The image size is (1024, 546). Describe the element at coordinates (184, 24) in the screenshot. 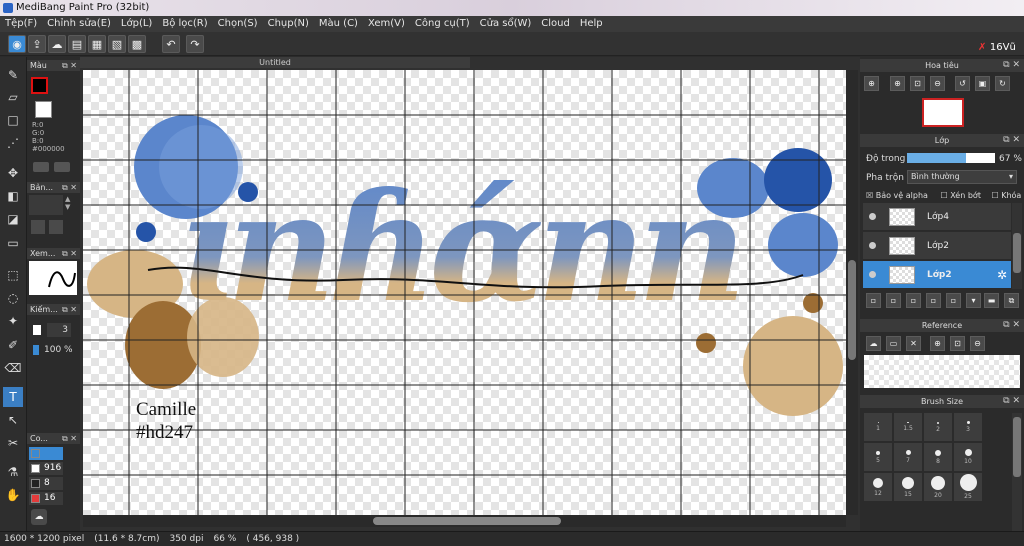

I see `menu-filter: Bộ lọc(R)` at that location.